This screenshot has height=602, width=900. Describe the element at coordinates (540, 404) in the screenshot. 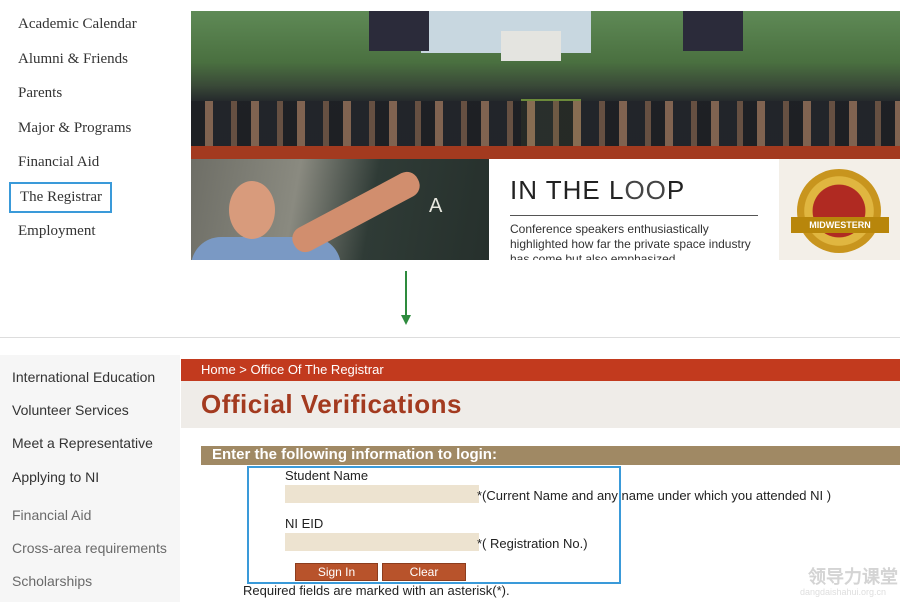

I see `title-band: Official Verifications` at that location.